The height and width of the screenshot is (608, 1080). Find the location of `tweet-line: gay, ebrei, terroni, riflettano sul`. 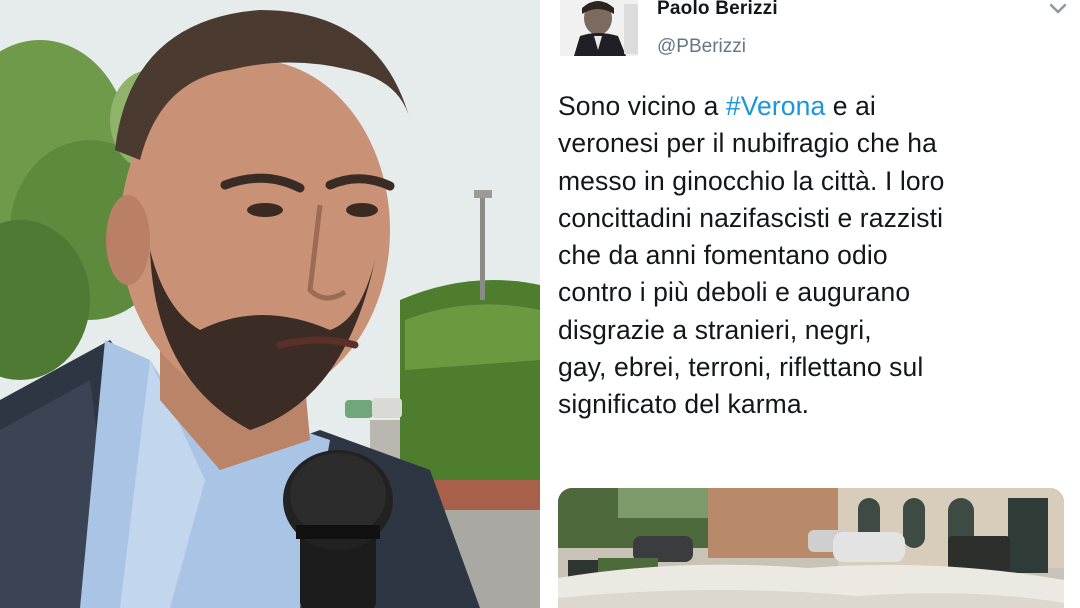

tweet-line: gay, ebrei, terroni, riflettano sul is located at coordinates (741, 367).